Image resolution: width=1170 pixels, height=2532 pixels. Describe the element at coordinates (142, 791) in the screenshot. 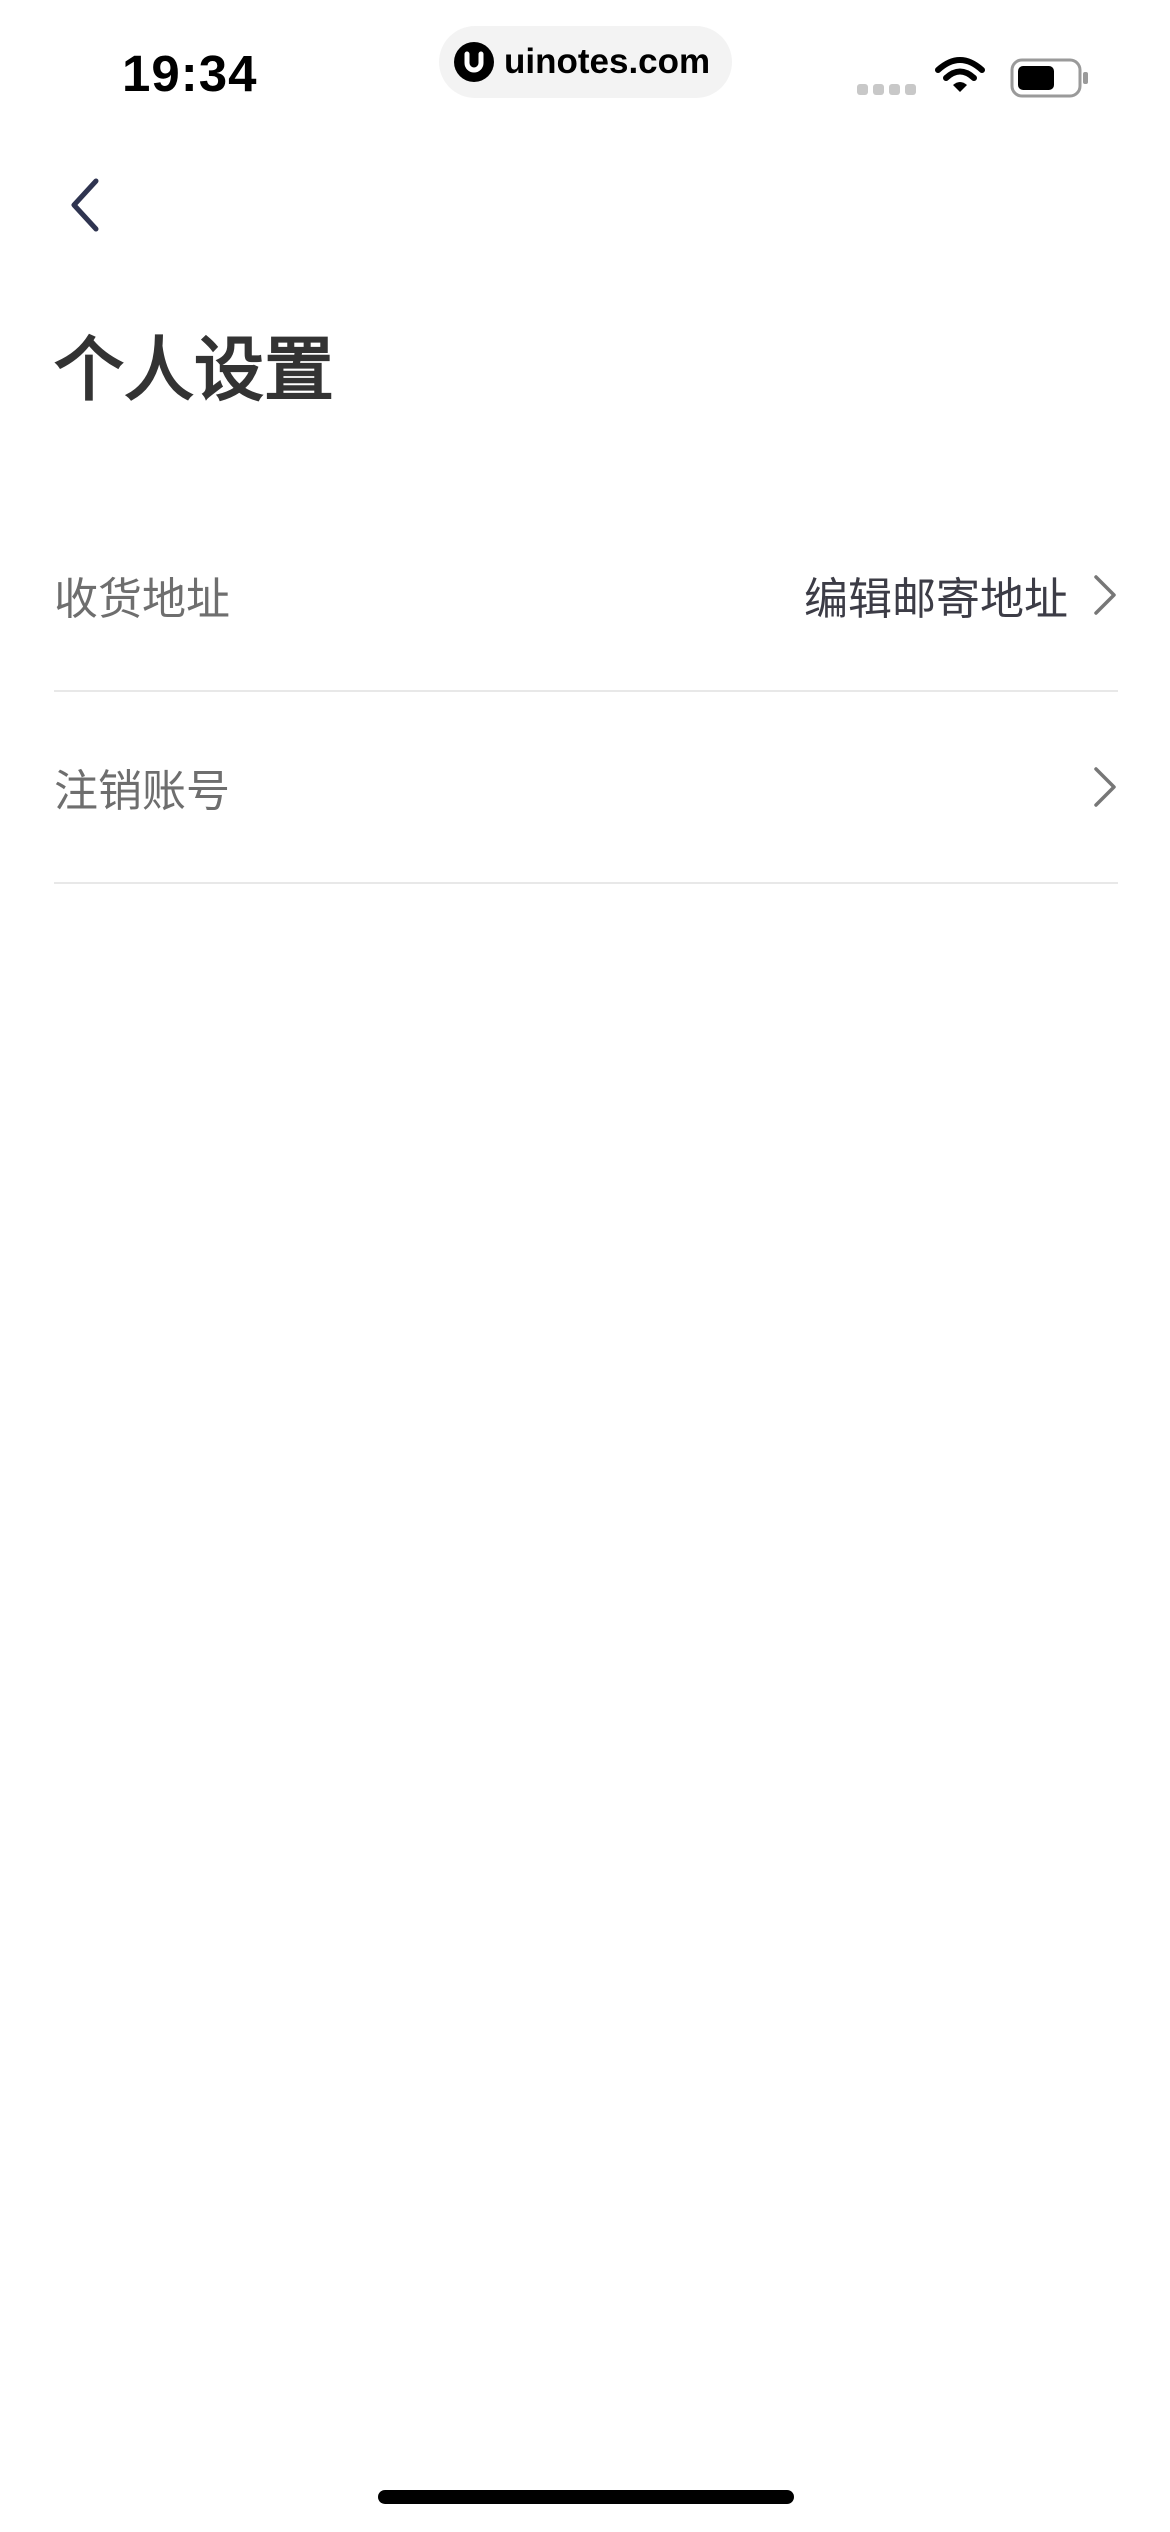

I see `setting-label: 注销账号` at that location.